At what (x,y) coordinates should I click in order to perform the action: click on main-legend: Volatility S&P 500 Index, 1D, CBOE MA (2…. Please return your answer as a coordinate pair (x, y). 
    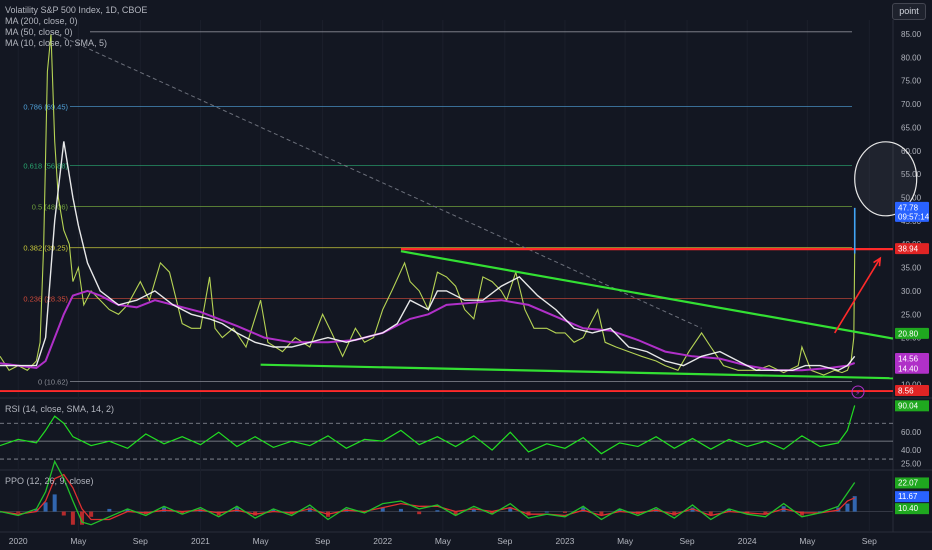
    Looking at the image, I should click on (76, 27).